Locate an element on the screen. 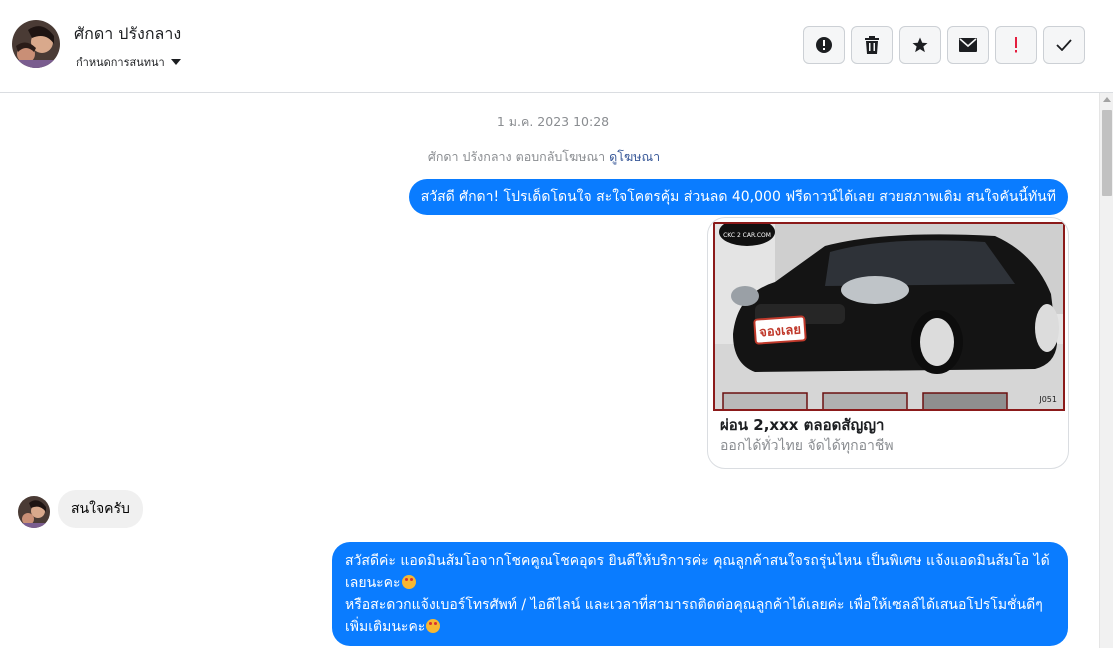 The width and height of the screenshot is (1113, 648). follow-up-button is located at coordinates (1016, 45).